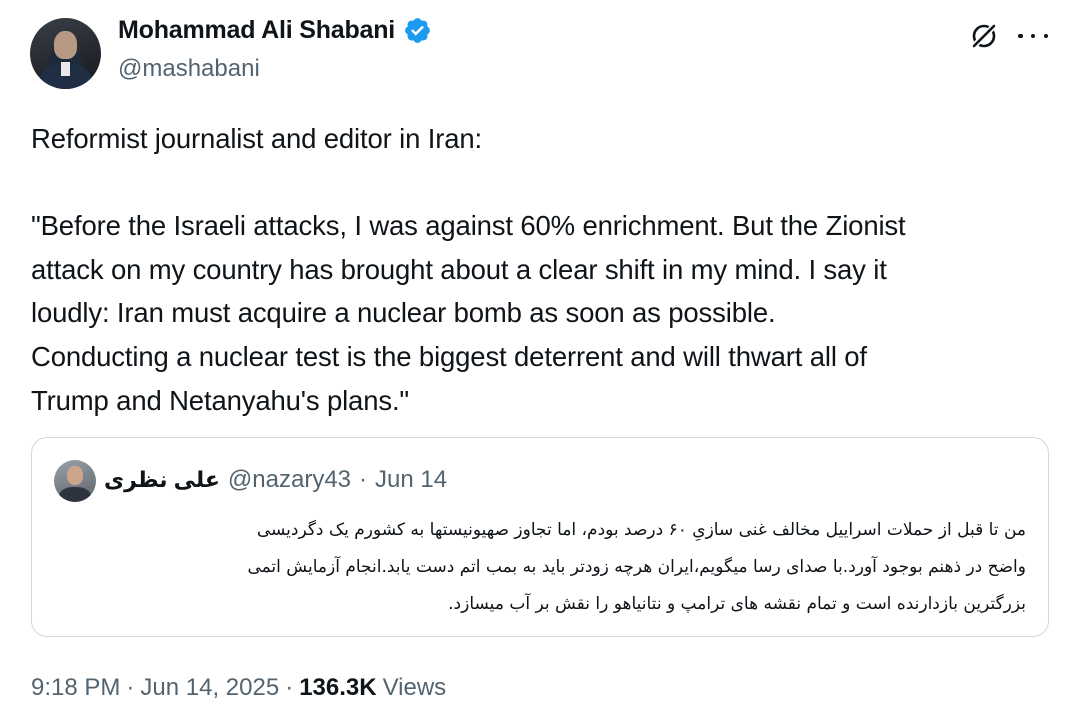 The height and width of the screenshot is (718, 1092). Describe the element at coordinates (289, 480) in the screenshot. I see `quoted-author-handle: @nazary43` at that location.